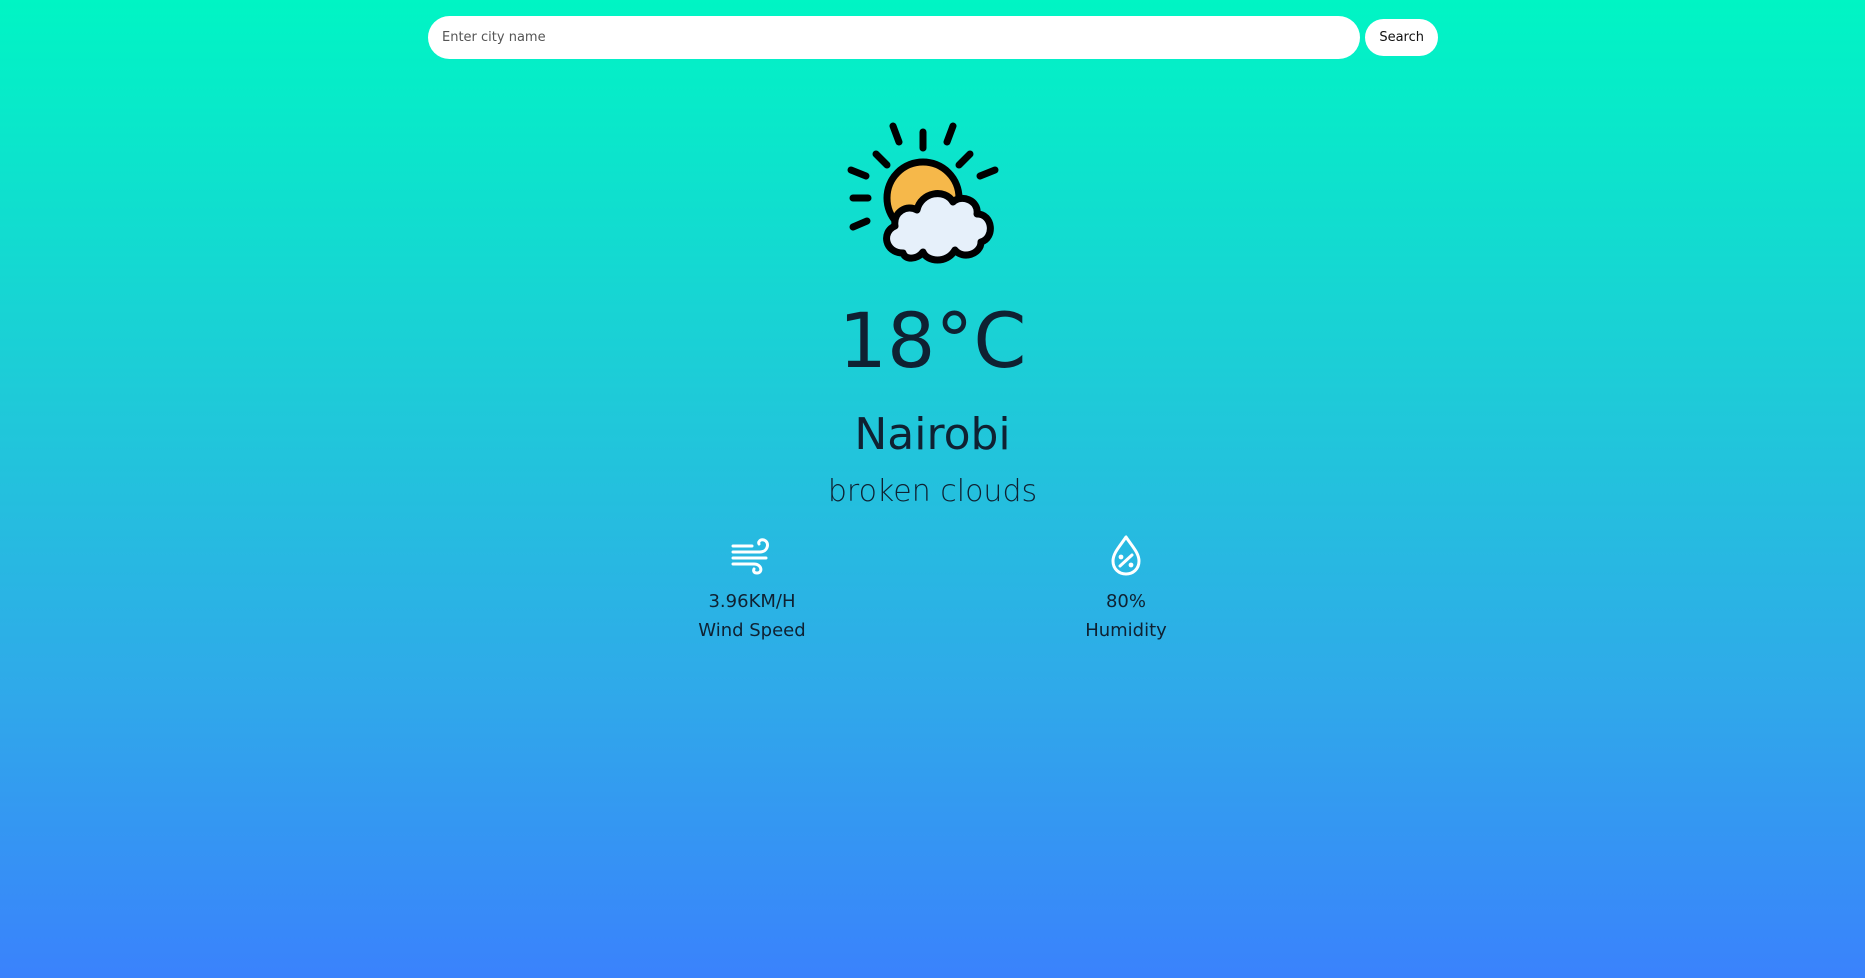 This screenshot has width=1865, height=978. Describe the element at coordinates (933, 198) in the screenshot. I see `sun-behind-cloud-icon` at that location.